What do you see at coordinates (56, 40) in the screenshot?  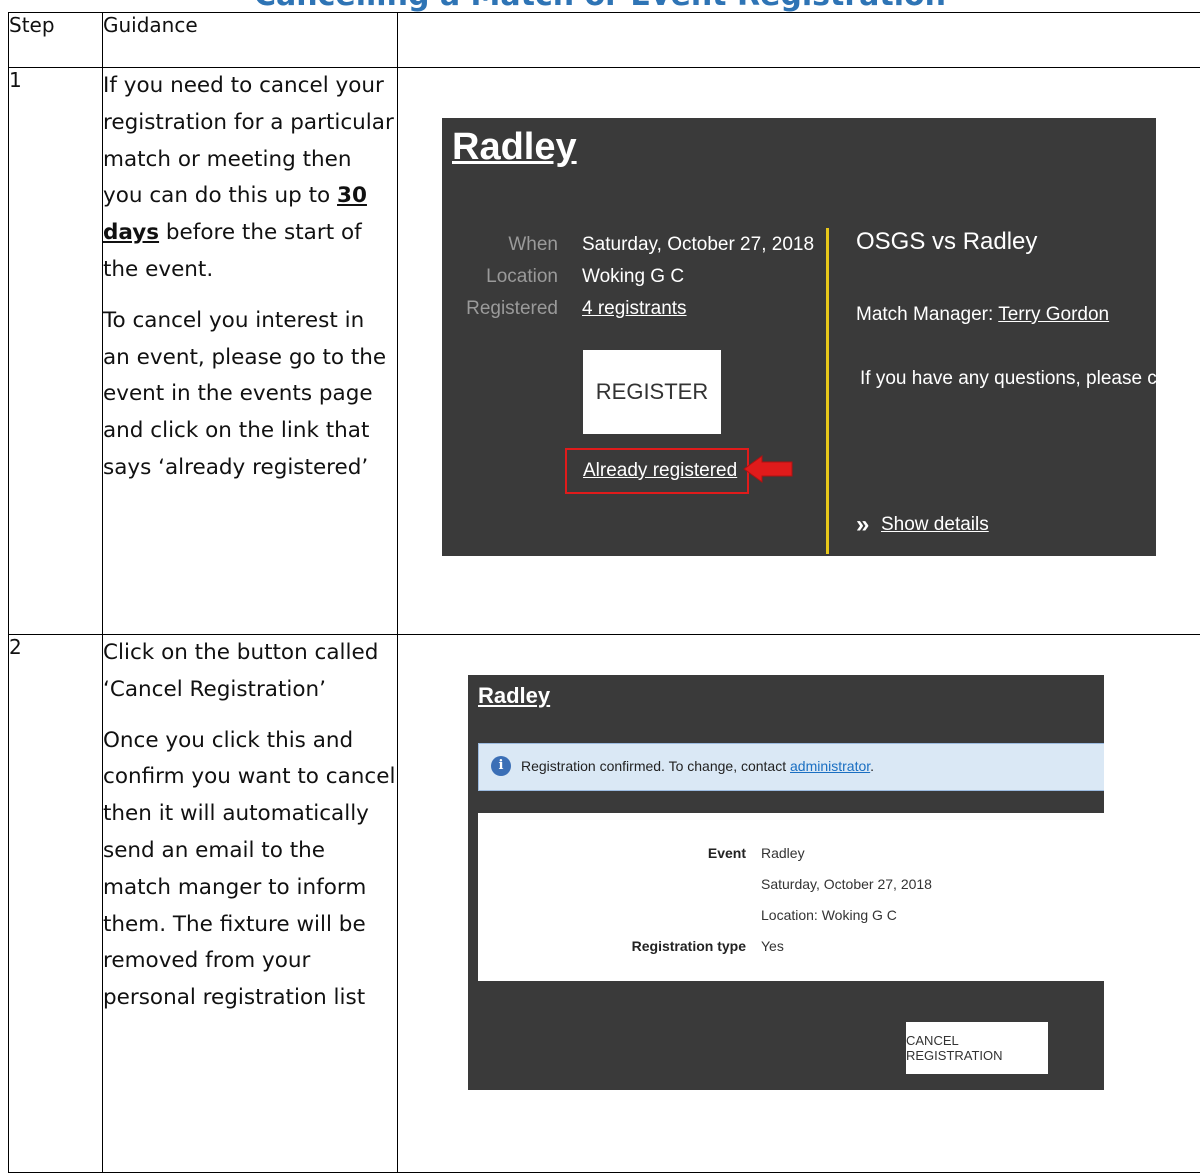 I see `header-step: Step` at bounding box center [56, 40].